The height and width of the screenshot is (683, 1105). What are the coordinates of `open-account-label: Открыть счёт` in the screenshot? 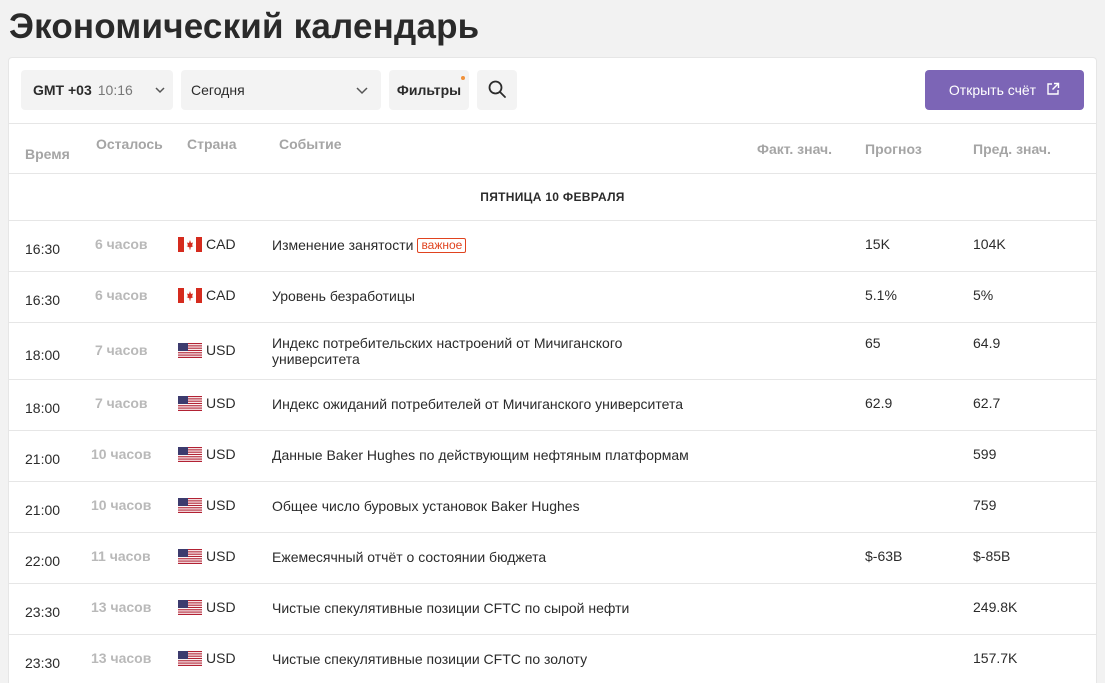 It's located at (992, 90).